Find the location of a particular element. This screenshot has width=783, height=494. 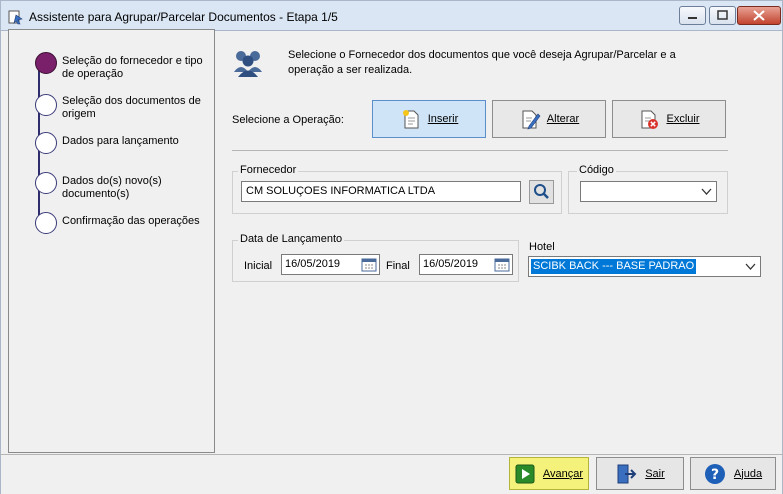

close-button is located at coordinates (759, 15).